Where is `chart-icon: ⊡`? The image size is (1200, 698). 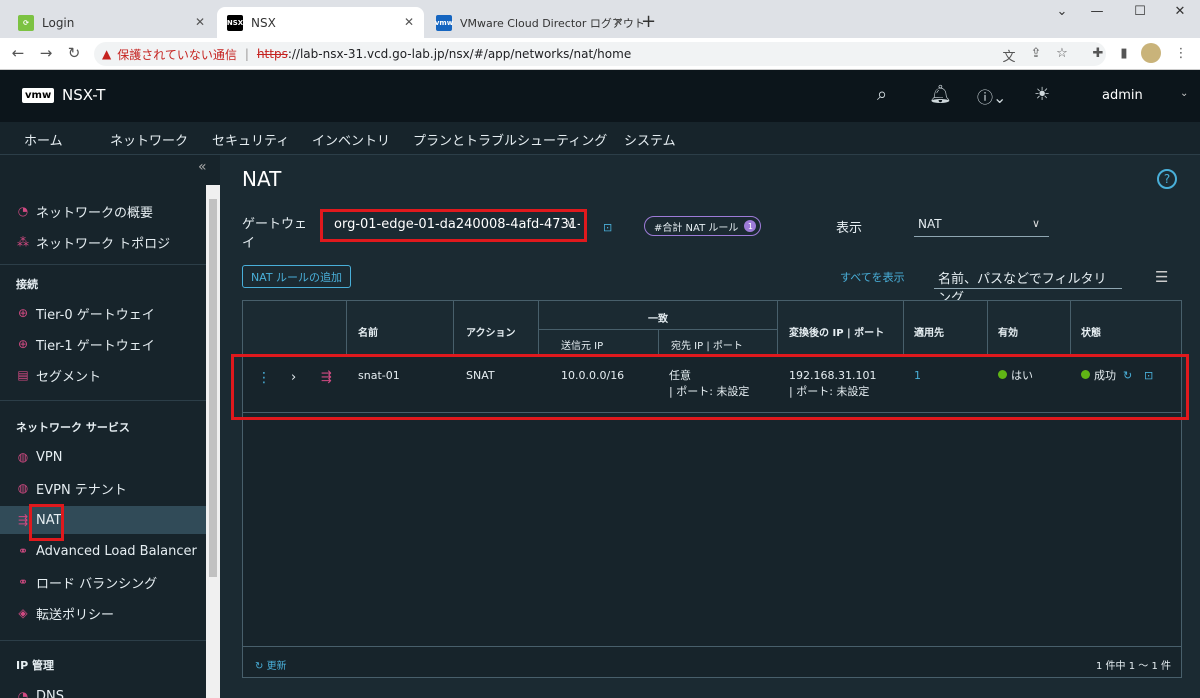 chart-icon: ⊡ is located at coordinates (607, 227).